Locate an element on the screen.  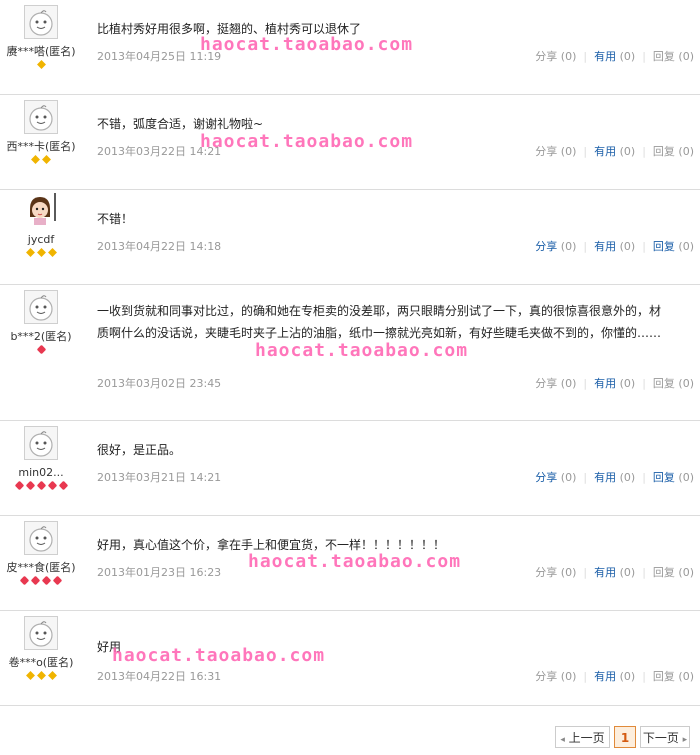
chevron-left-icon: ◂ is located at coordinates (562, 740).